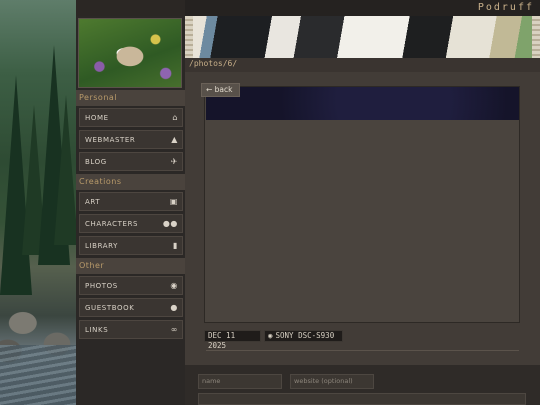 The image size is (540, 405). What do you see at coordinates (240, 381) in the screenshot?
I see `name-field: name` at bounding box center [240, 381].